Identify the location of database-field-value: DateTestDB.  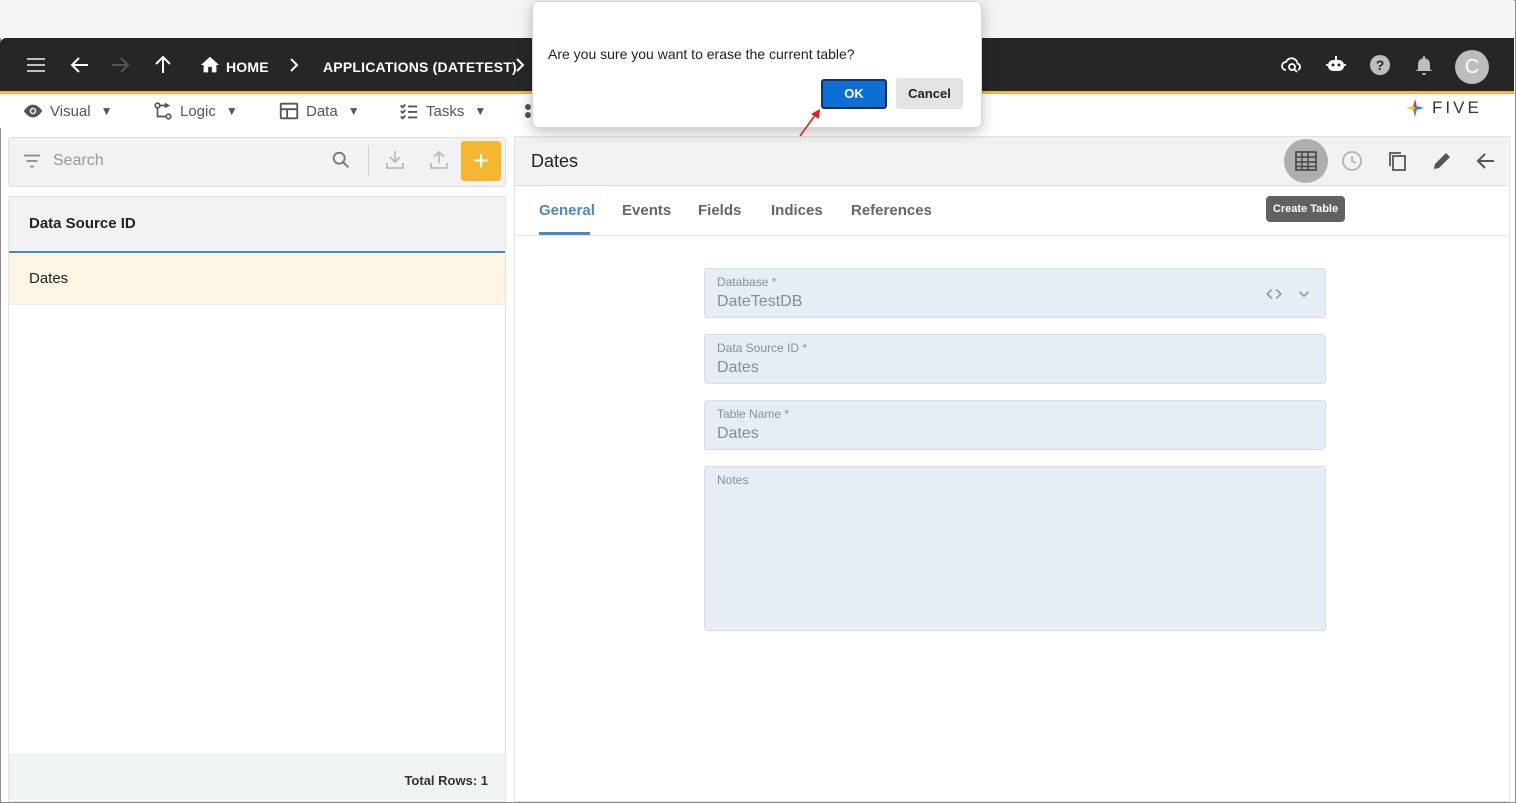
(760, 301).